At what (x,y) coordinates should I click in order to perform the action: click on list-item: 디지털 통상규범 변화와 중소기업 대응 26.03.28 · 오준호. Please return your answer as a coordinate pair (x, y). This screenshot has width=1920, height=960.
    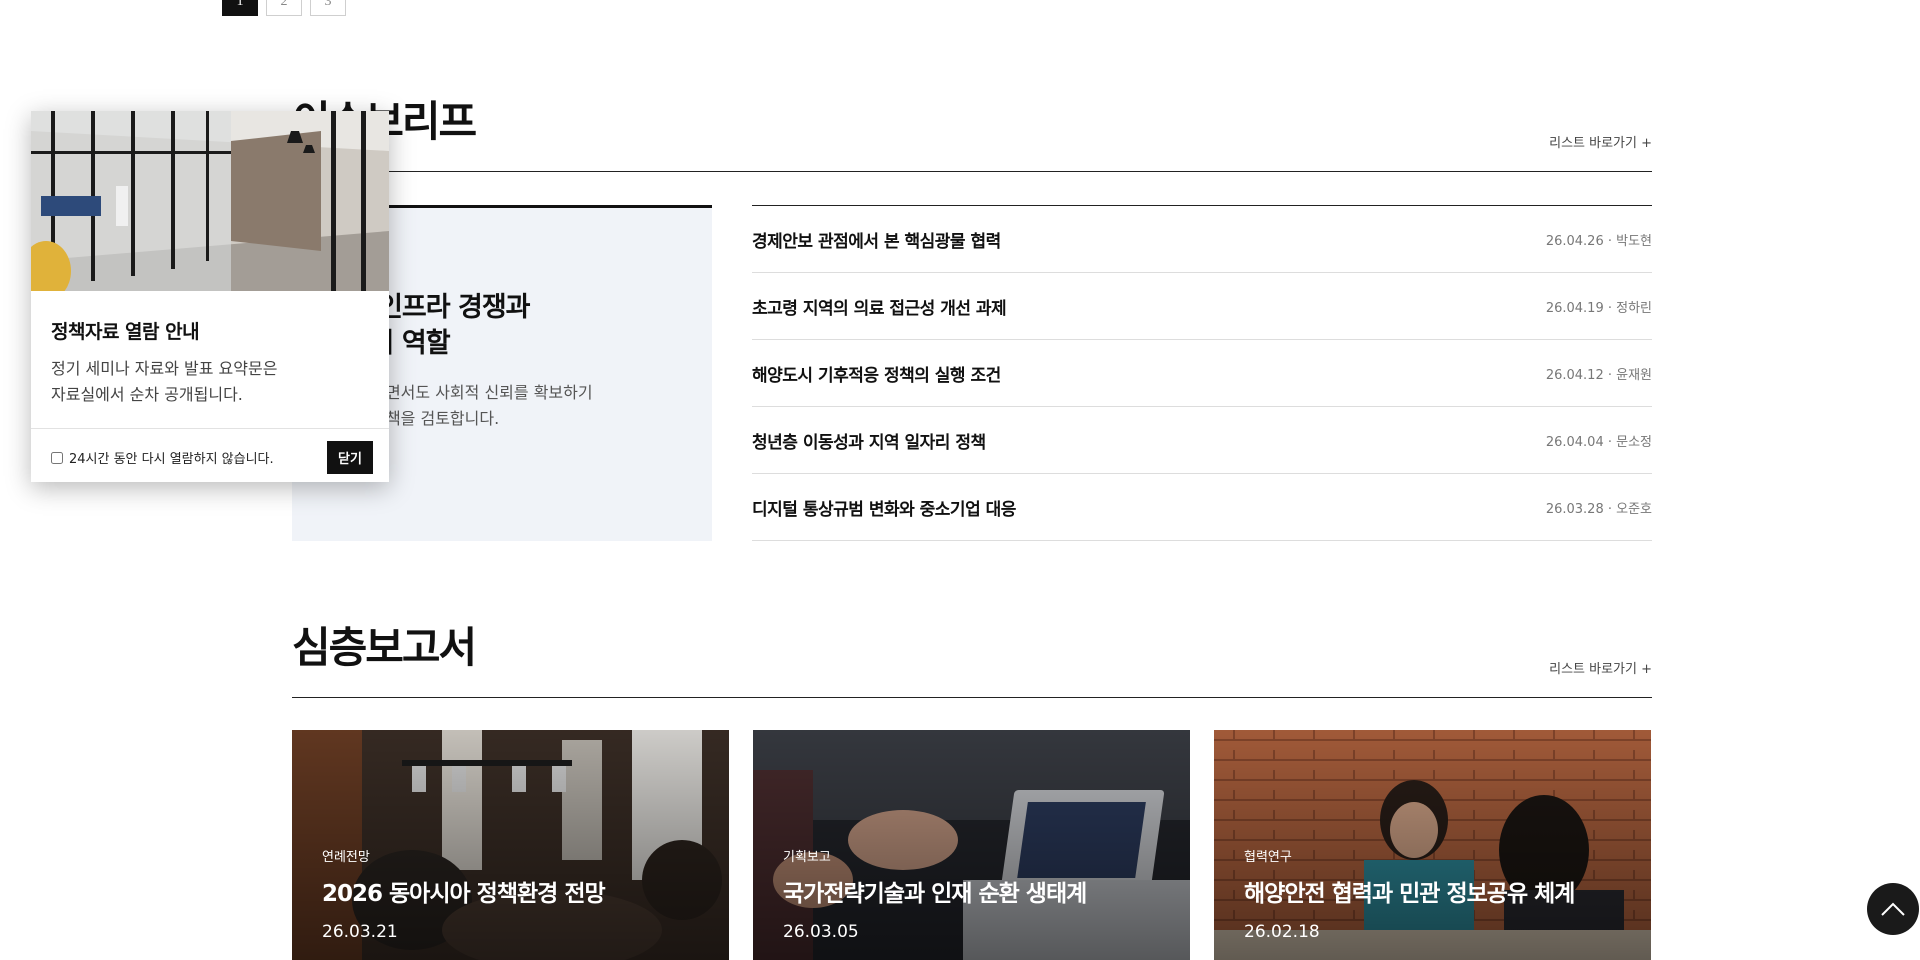
    Looking at the image, I should click on (1202, 507).